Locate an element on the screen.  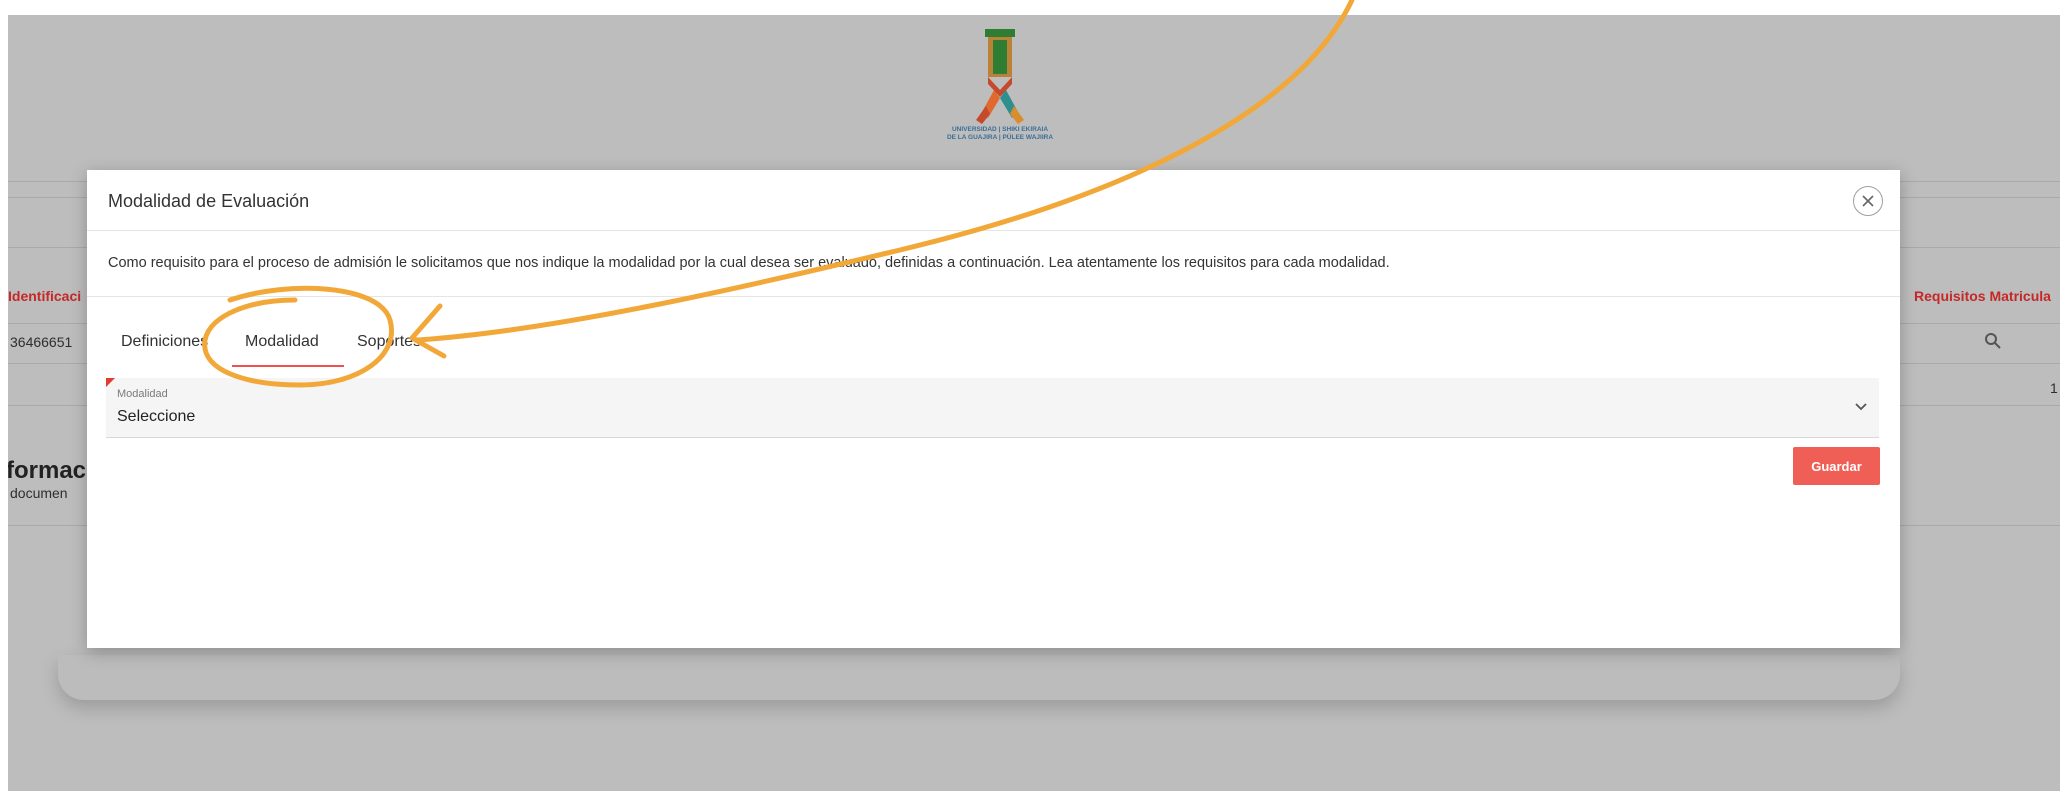
modal-divider is located at coordinates (993, 296).